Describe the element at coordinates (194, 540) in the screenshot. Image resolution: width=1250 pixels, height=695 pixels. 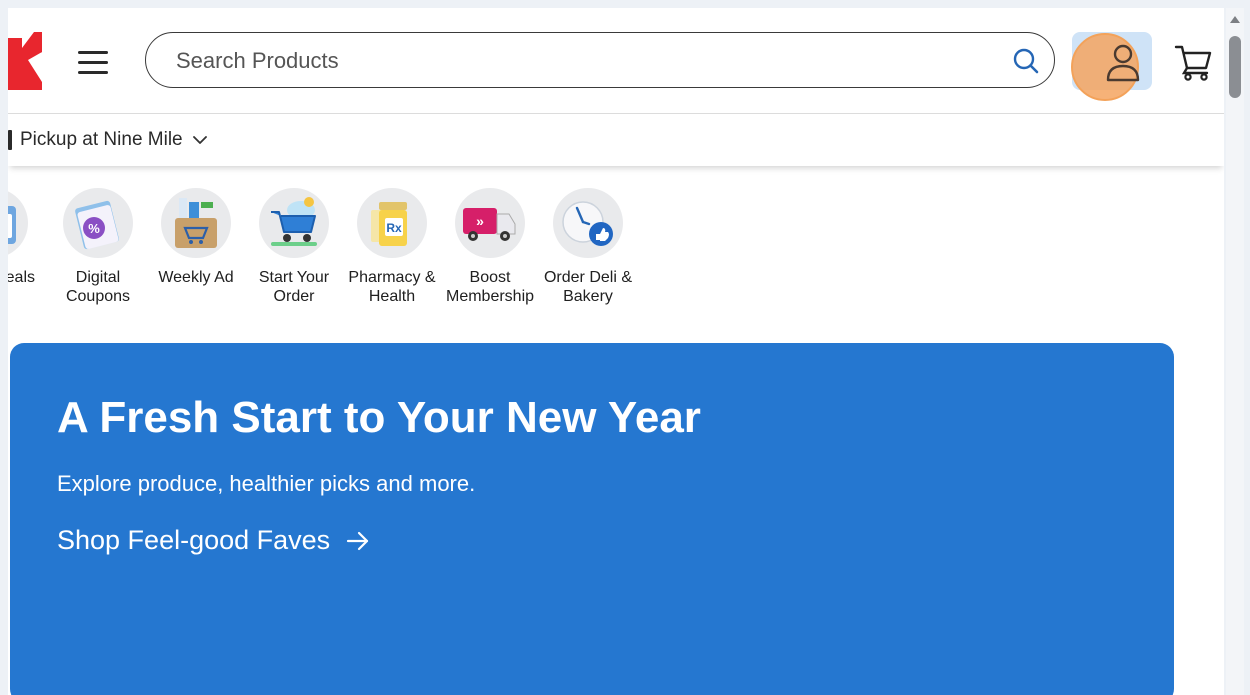
I see `hero-cta-label: Shop Feel-good Faves` at that location.